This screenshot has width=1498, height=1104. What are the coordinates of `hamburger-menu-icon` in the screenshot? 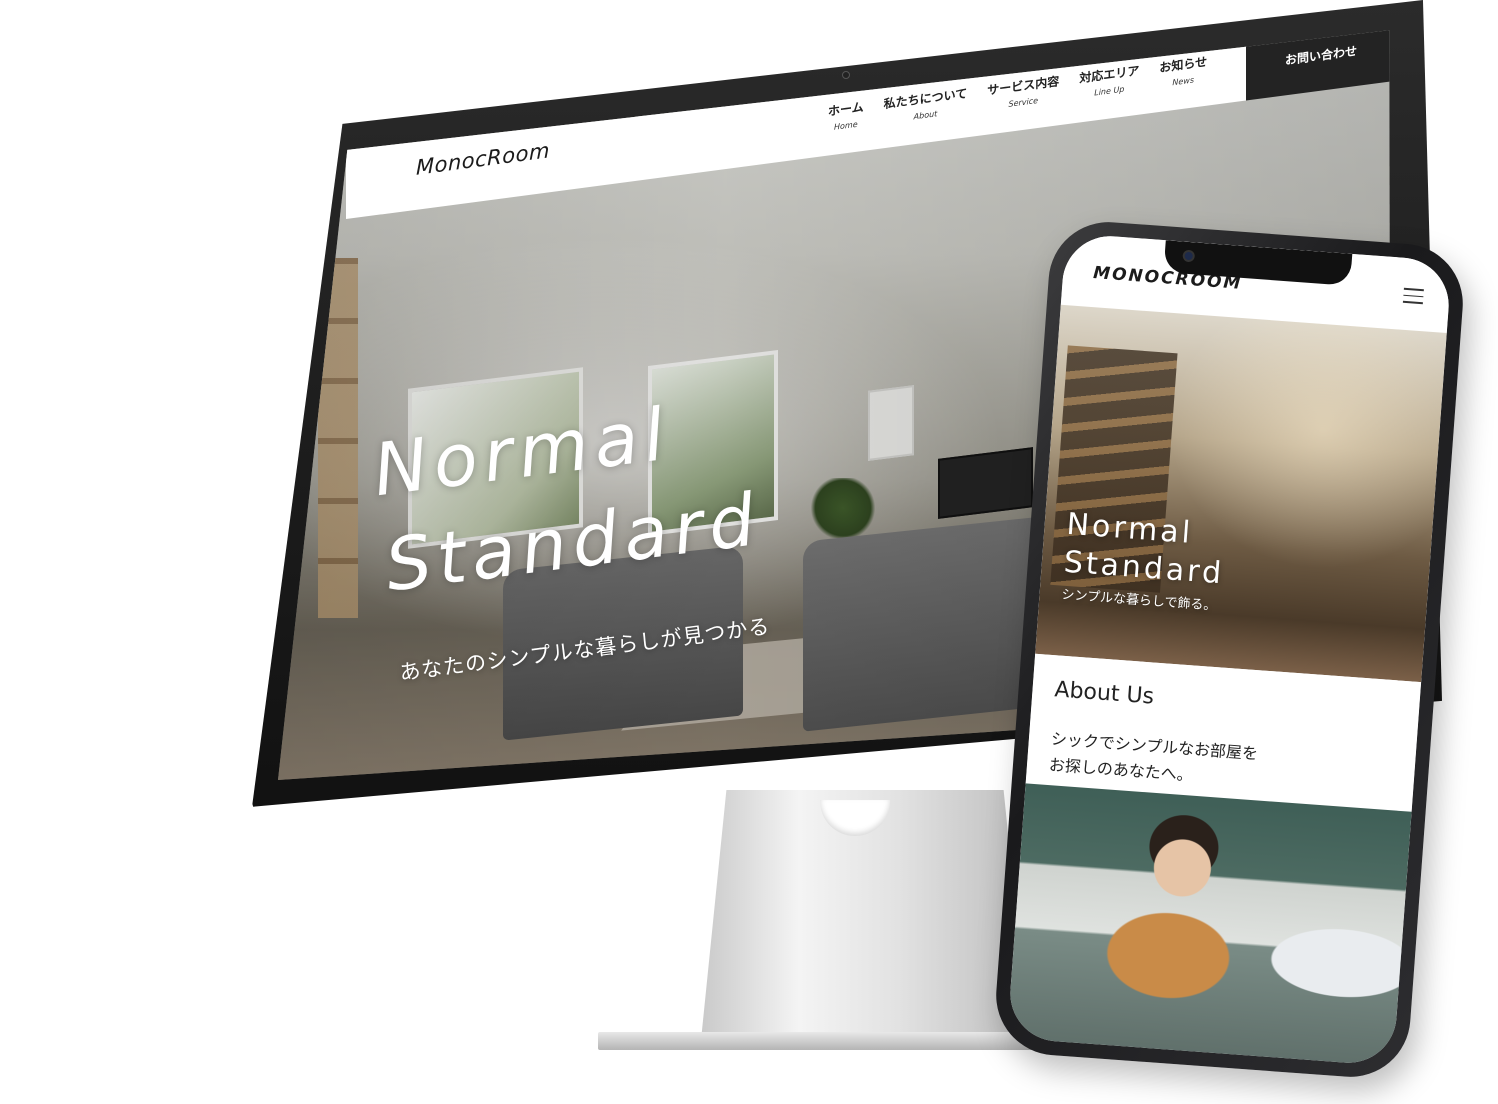 It's located at (1413, 296).